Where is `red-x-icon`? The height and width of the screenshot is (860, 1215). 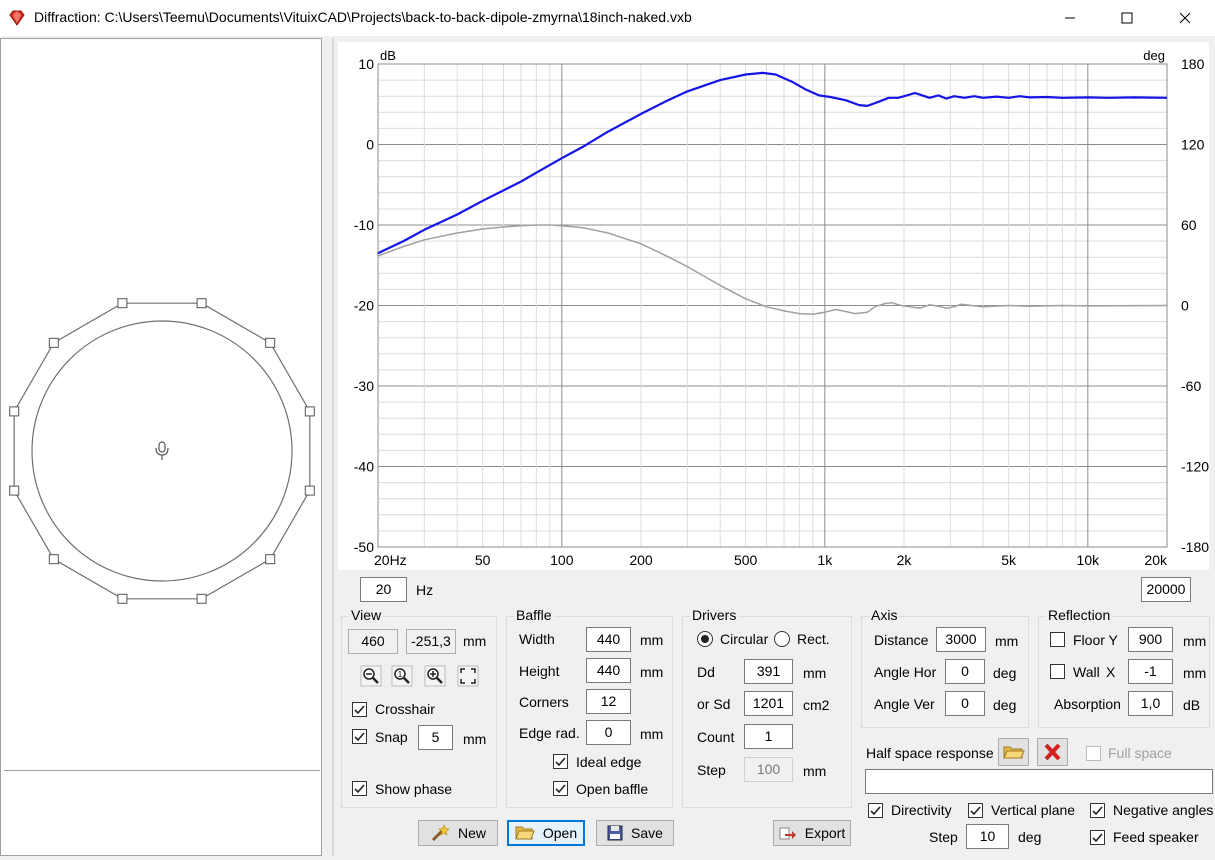 red-x-icon is located at coordinates (1052, 752).